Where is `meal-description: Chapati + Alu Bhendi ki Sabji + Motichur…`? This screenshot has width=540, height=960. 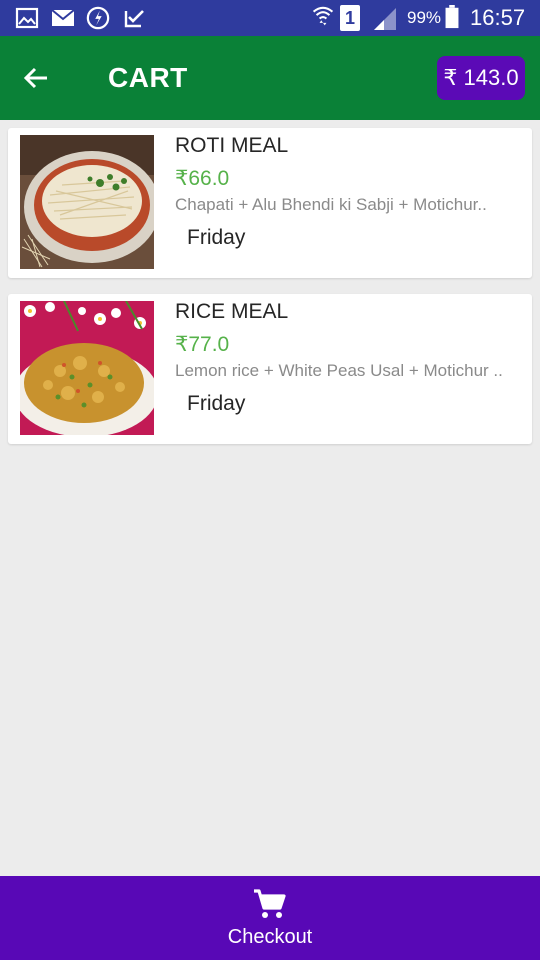 meal-description: Chapati + Alu Bhendi ki Sabji + Motichur… is located at coordinates (331, 204).